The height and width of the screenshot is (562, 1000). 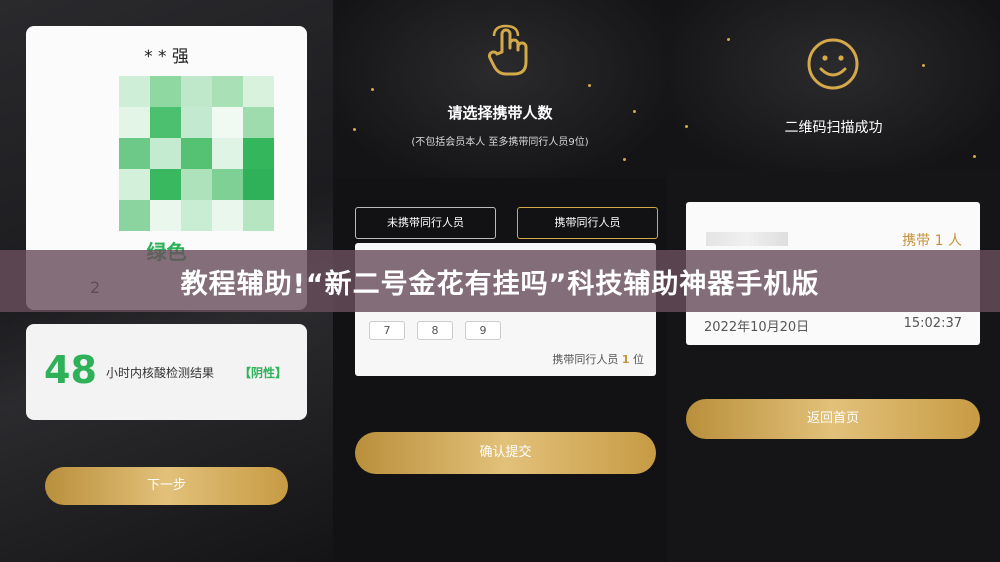 What do you see at coordinates (166, 486) in the screenshot?
I see `next-button: 下一步` at bounding box center [166, 486].